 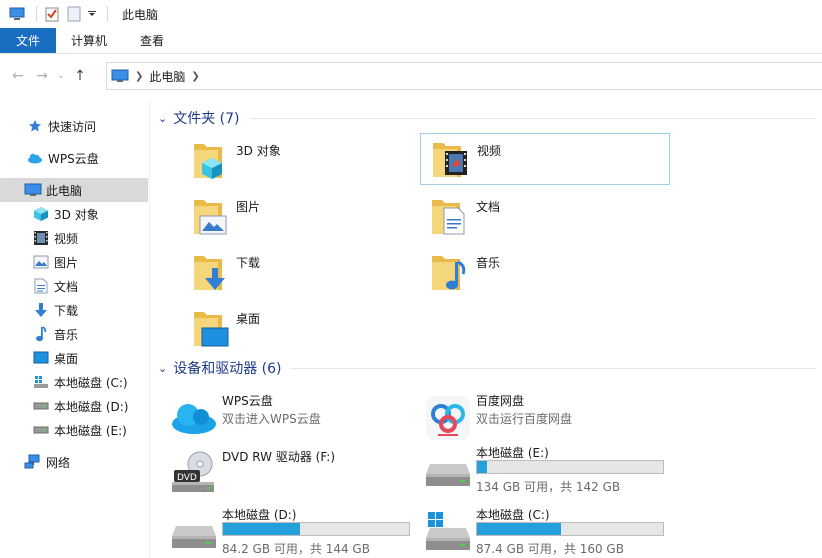 What do you see at coordinates (448, 418) in the screenshot?
I see `baidu-netdisk-icon` at bounding box center [448, 418].